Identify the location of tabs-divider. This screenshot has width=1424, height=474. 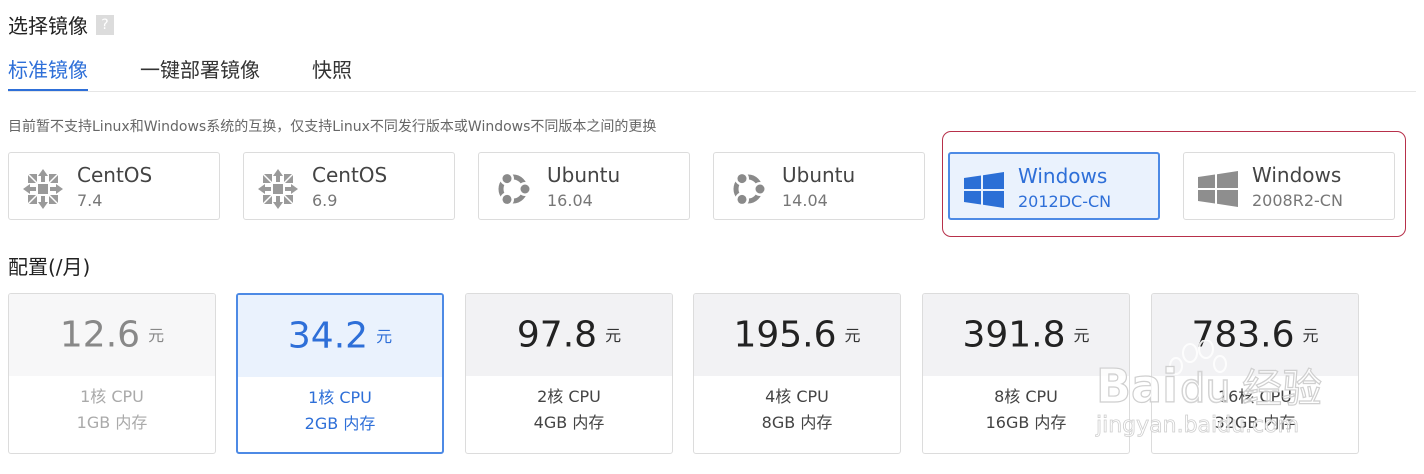
(712, 91).